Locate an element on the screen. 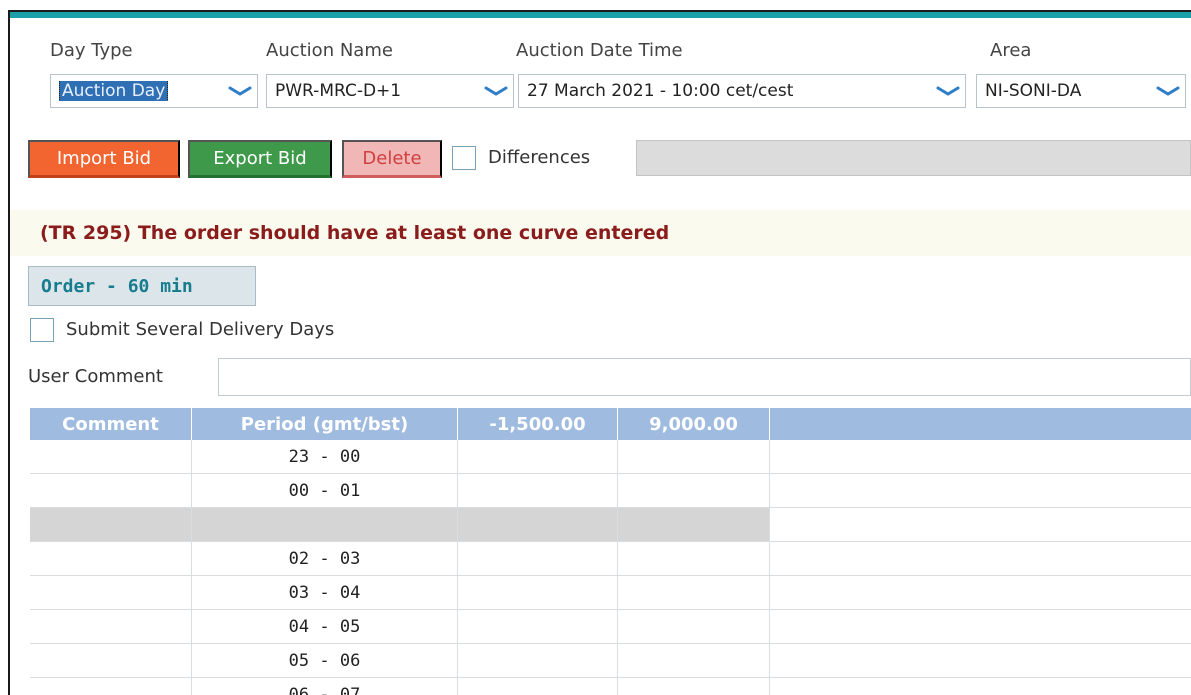 This screenshot has width=1191, height=695. column-header-price-1: -1,500.00 is located at coordinates (538, 424).